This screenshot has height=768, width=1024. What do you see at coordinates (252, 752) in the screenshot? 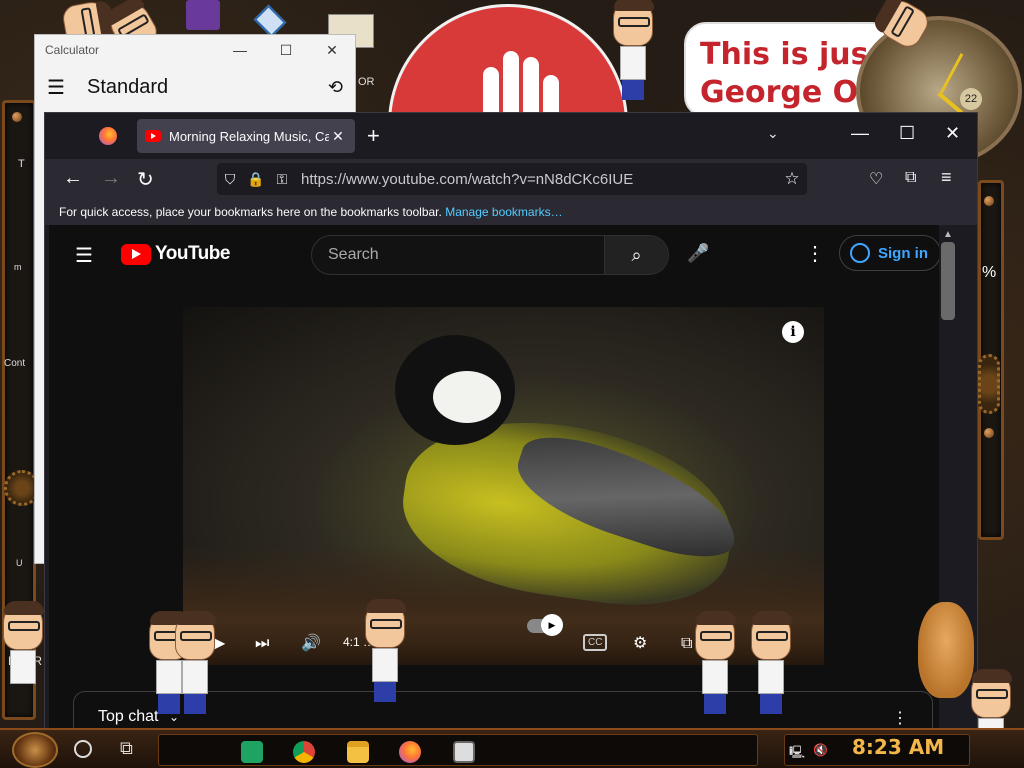
I see `sheets-icon` at bounding box center [252, 752].